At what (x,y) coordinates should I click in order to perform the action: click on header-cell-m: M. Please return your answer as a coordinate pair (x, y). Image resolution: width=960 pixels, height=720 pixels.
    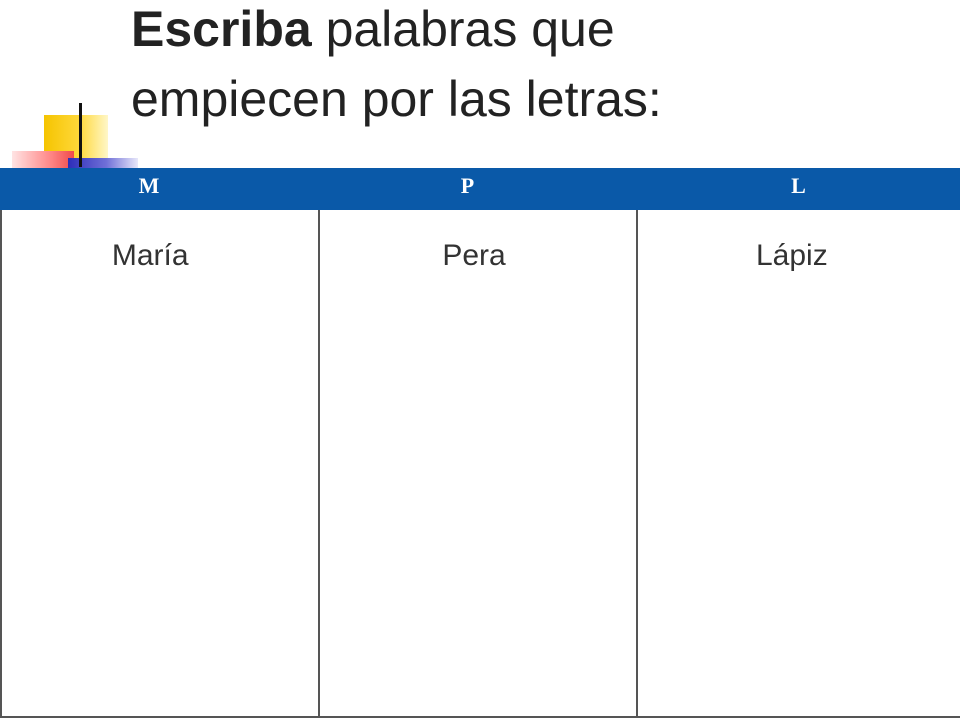
    Looking at the image, I should click on (149, 189).